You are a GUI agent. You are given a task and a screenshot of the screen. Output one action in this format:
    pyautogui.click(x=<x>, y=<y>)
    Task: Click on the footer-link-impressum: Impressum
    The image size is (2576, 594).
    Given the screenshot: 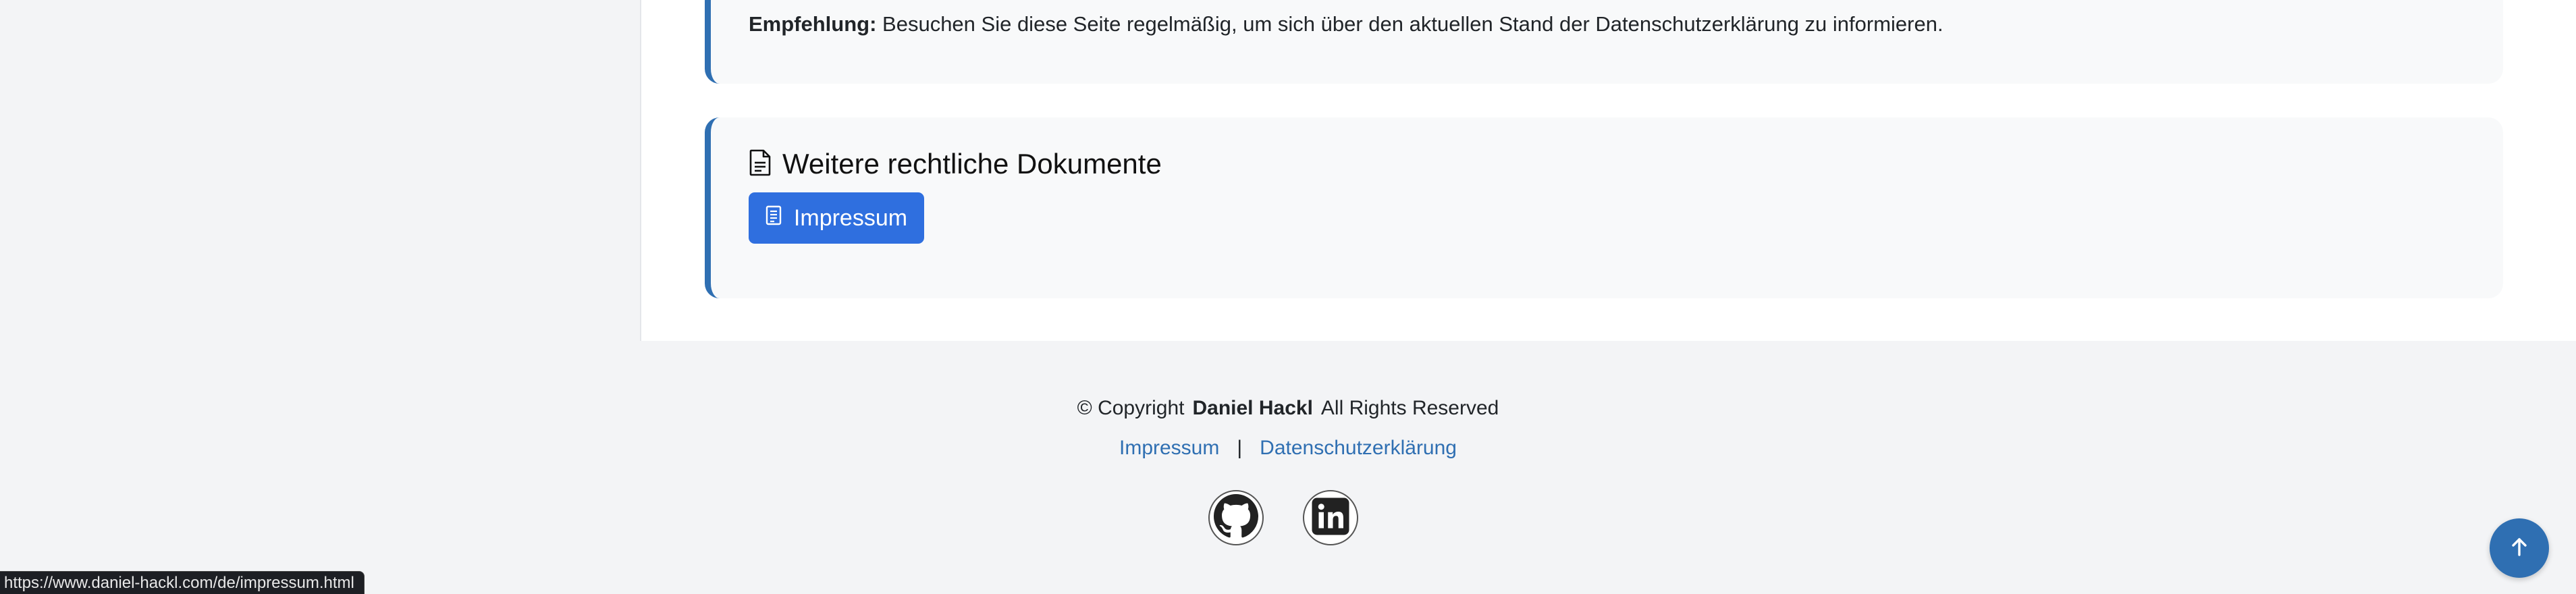 What is the action you would take?
    pyautogui.click(x=1169, y=448)
    